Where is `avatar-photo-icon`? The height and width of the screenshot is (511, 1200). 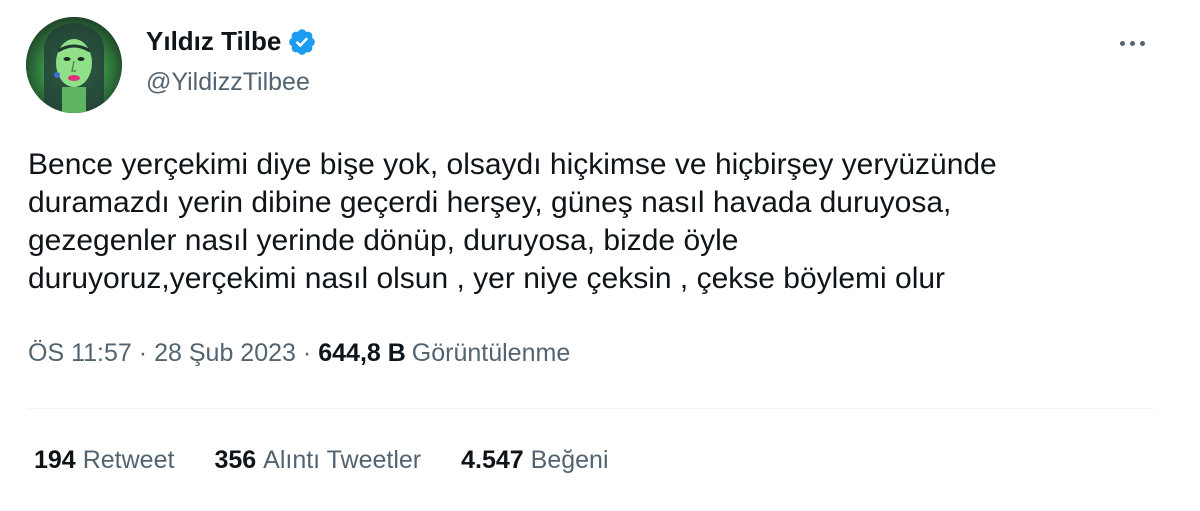 avatar-photo-icon is located at coordinates (74, 65).